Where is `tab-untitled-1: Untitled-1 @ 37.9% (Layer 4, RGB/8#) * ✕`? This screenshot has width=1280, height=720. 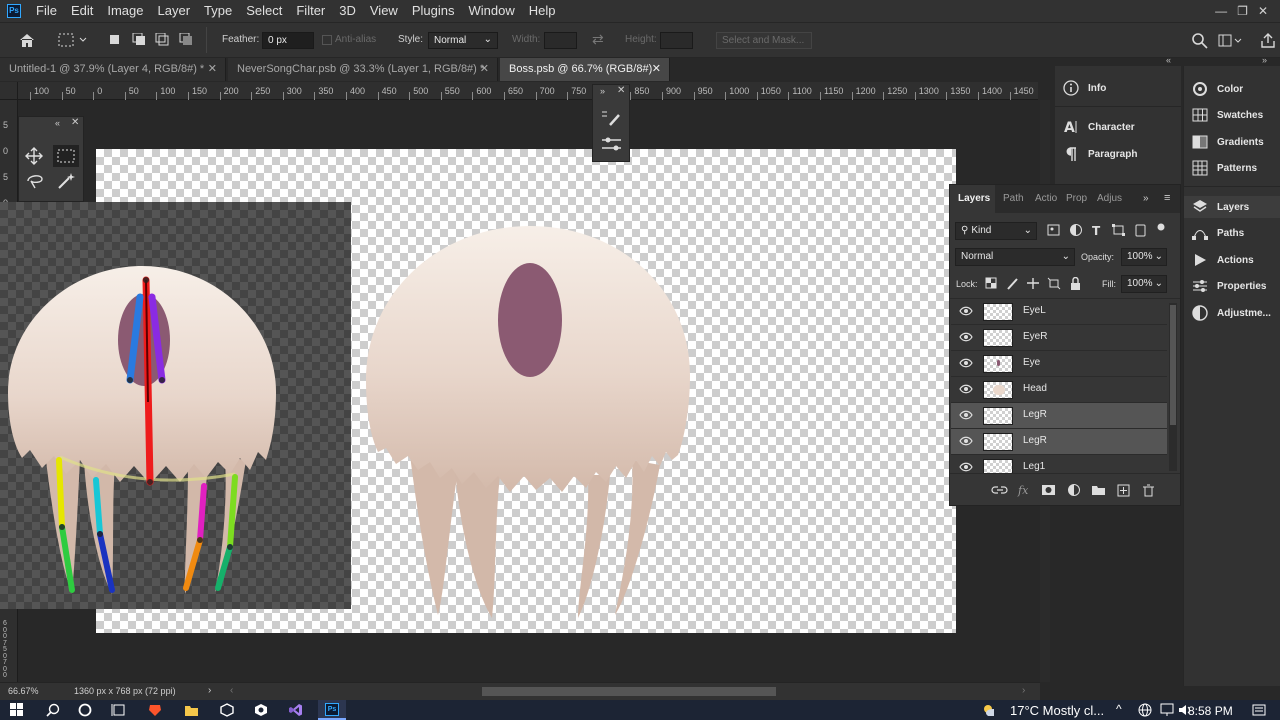 tab-untitled-1: Untitled-1 @ 37.9% (Layer 4, RGB/8#) * ✕ is located at coordinates (113, 69).